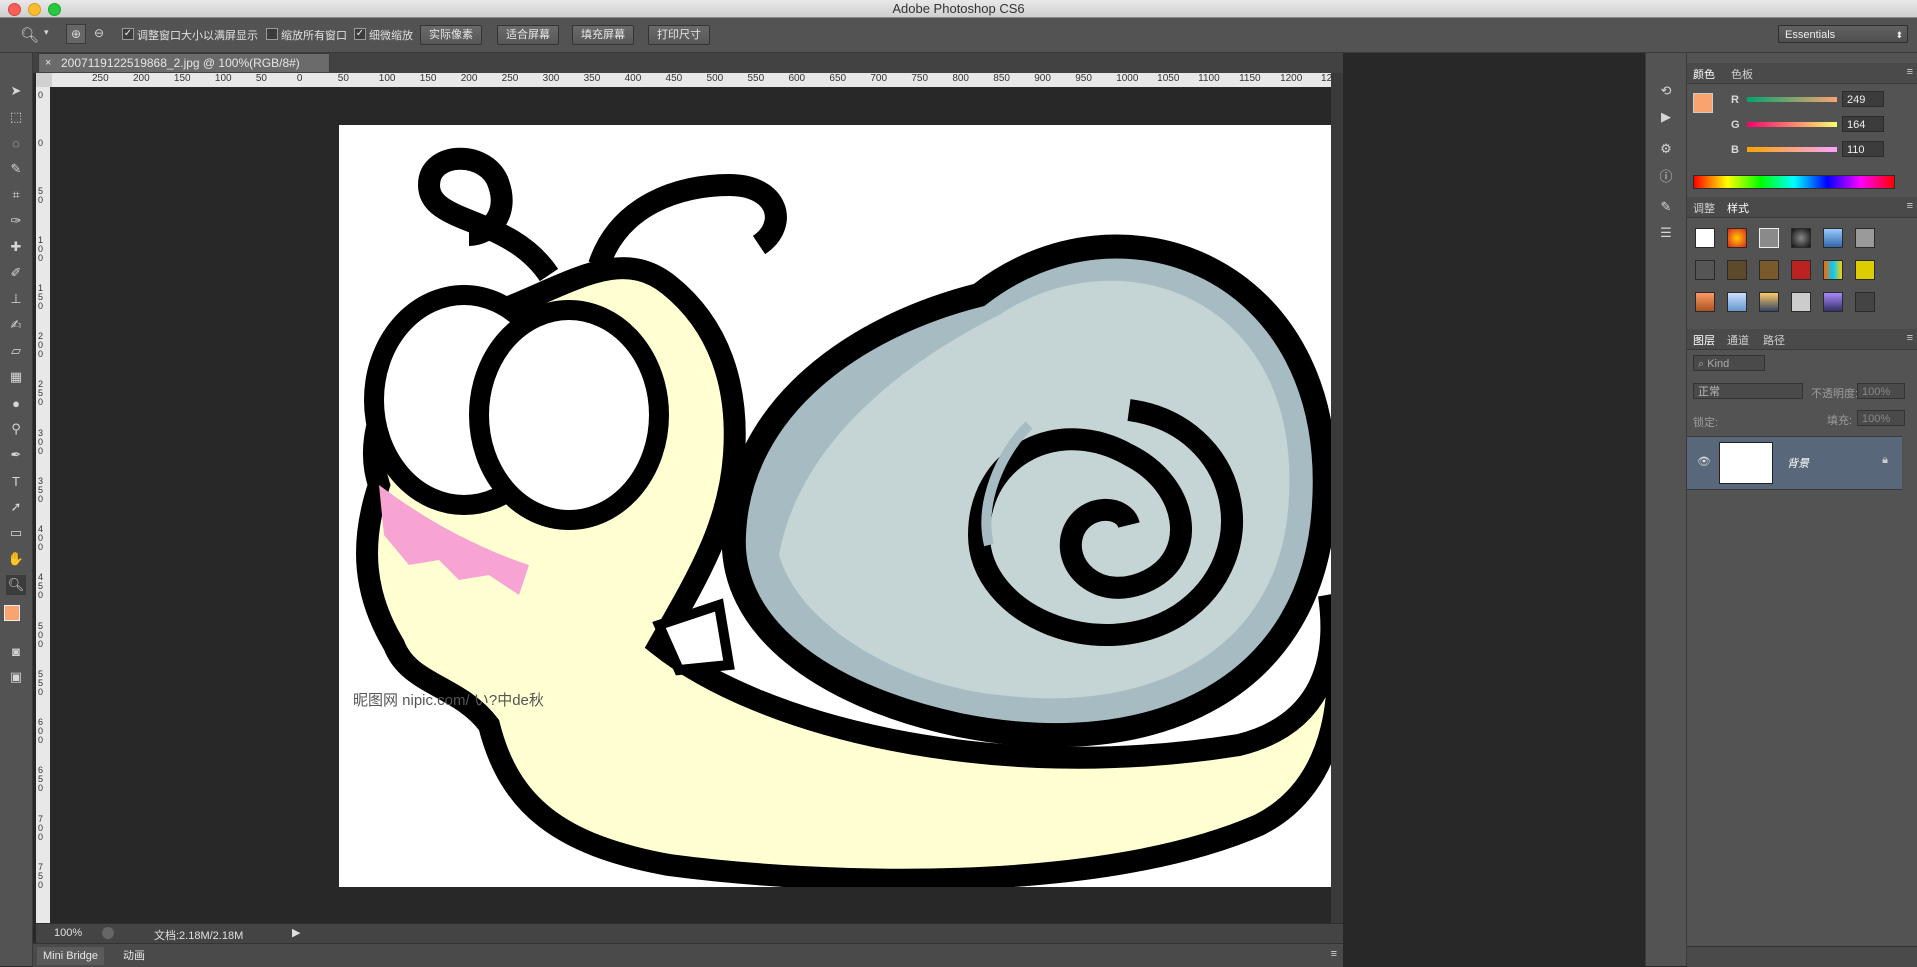  Describe the element at coordinates (1833, 270) in the screenshot. I see `style-rainbow-swatch` at that location.